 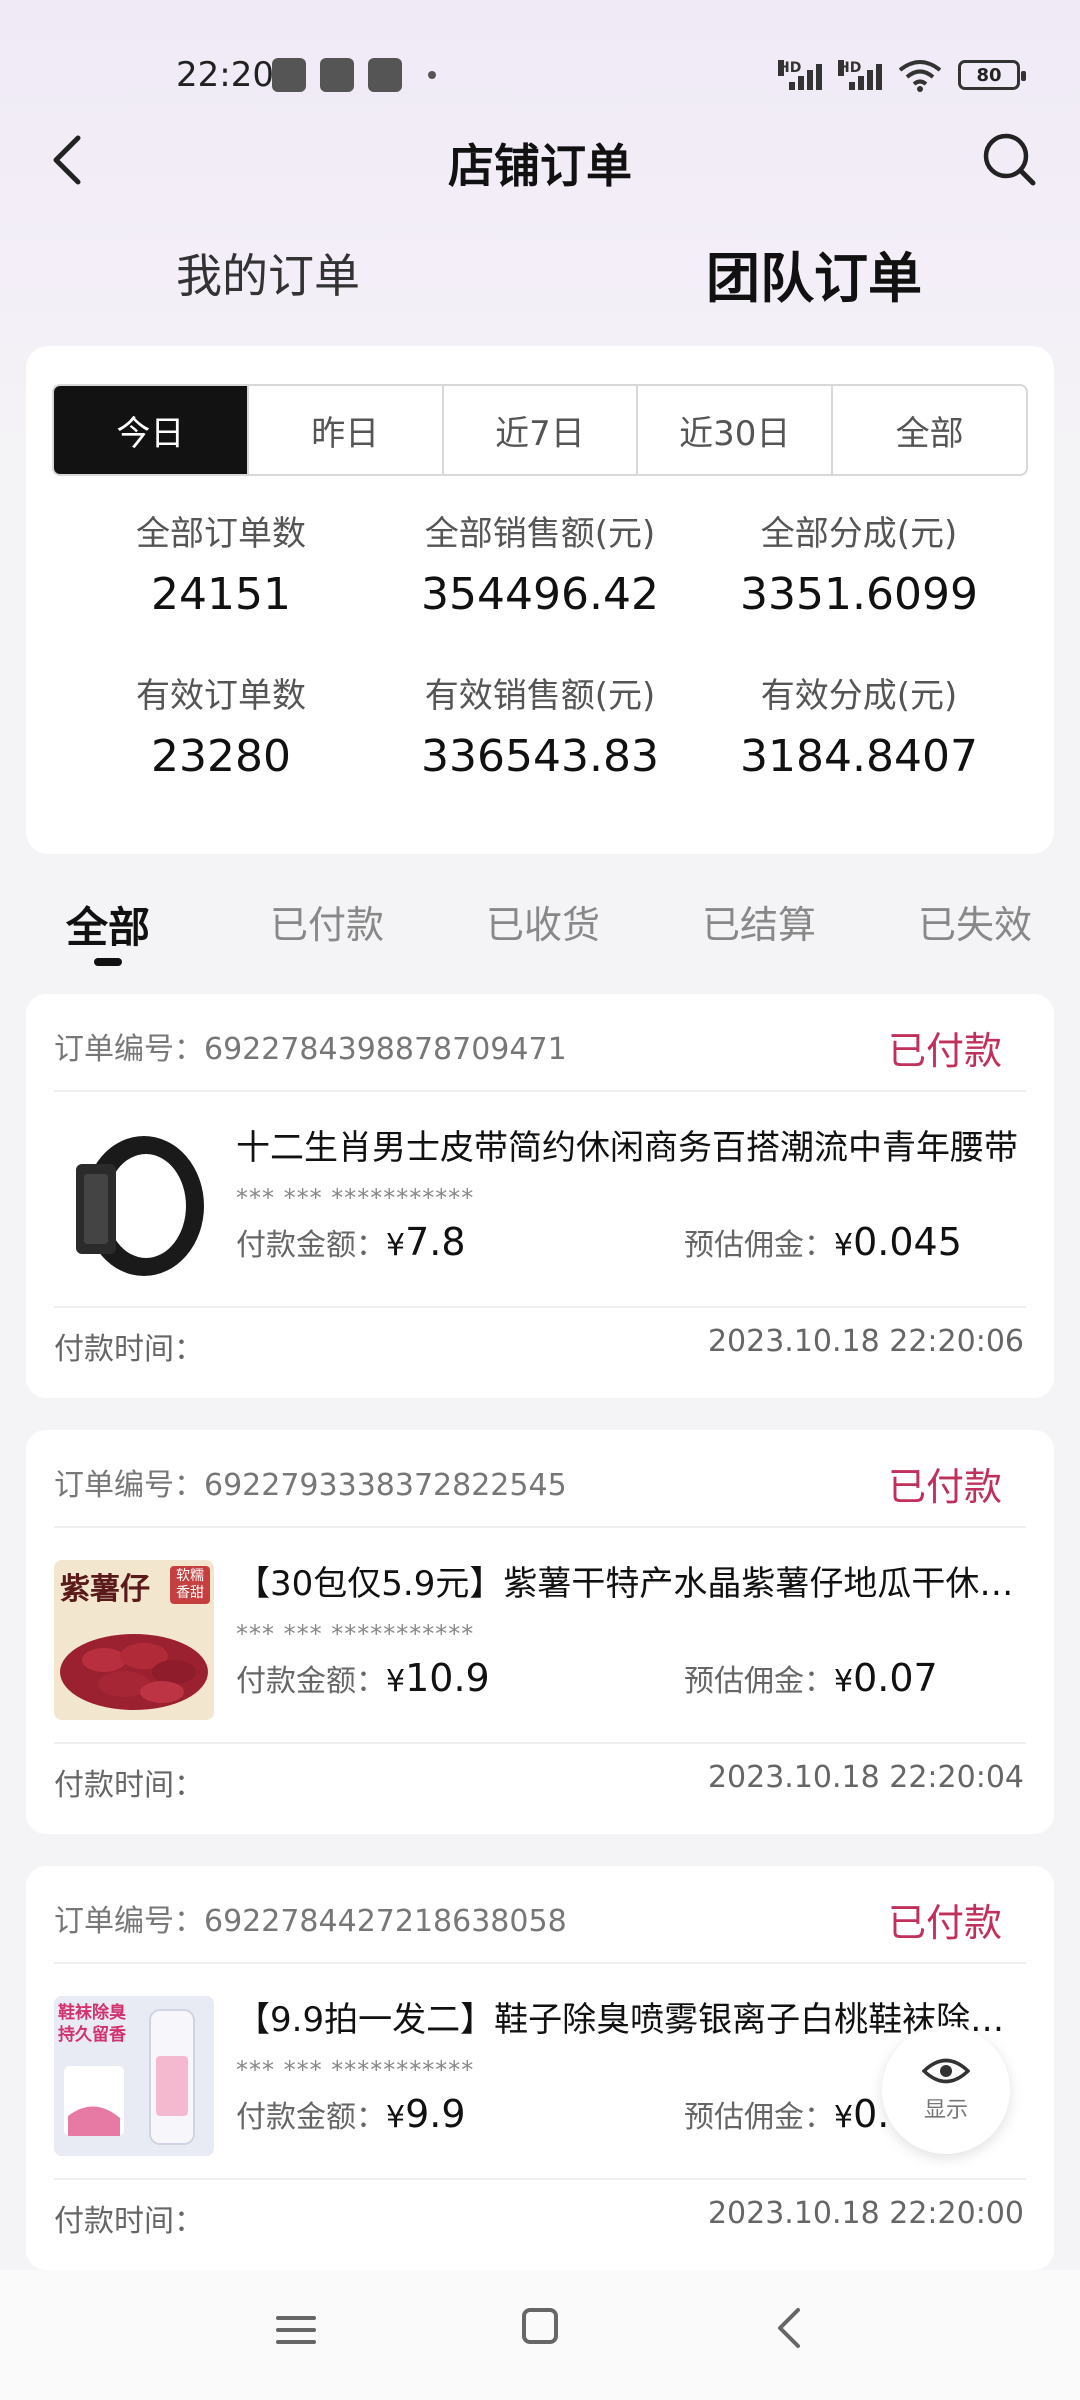 I want to click on product-image, so click(x=134, y=1204).